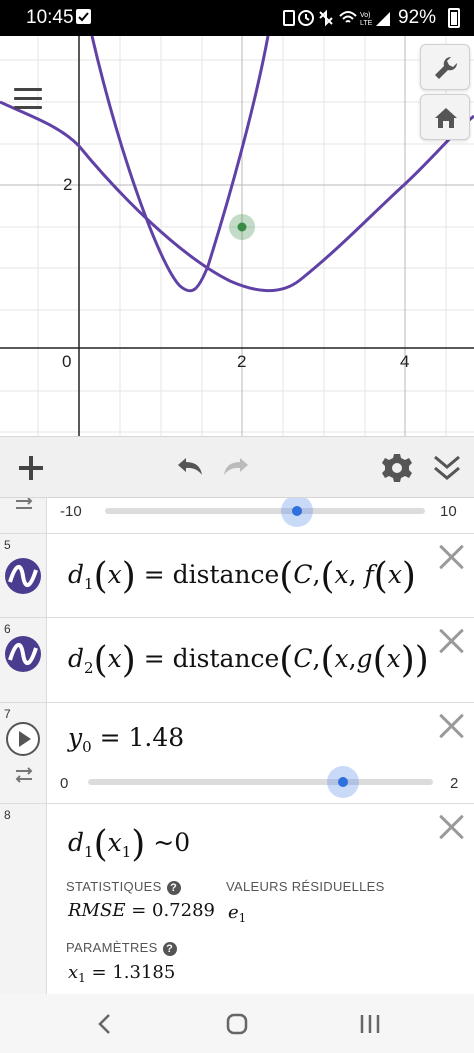  I want to click on slider-min: 0, so click(64, 783).